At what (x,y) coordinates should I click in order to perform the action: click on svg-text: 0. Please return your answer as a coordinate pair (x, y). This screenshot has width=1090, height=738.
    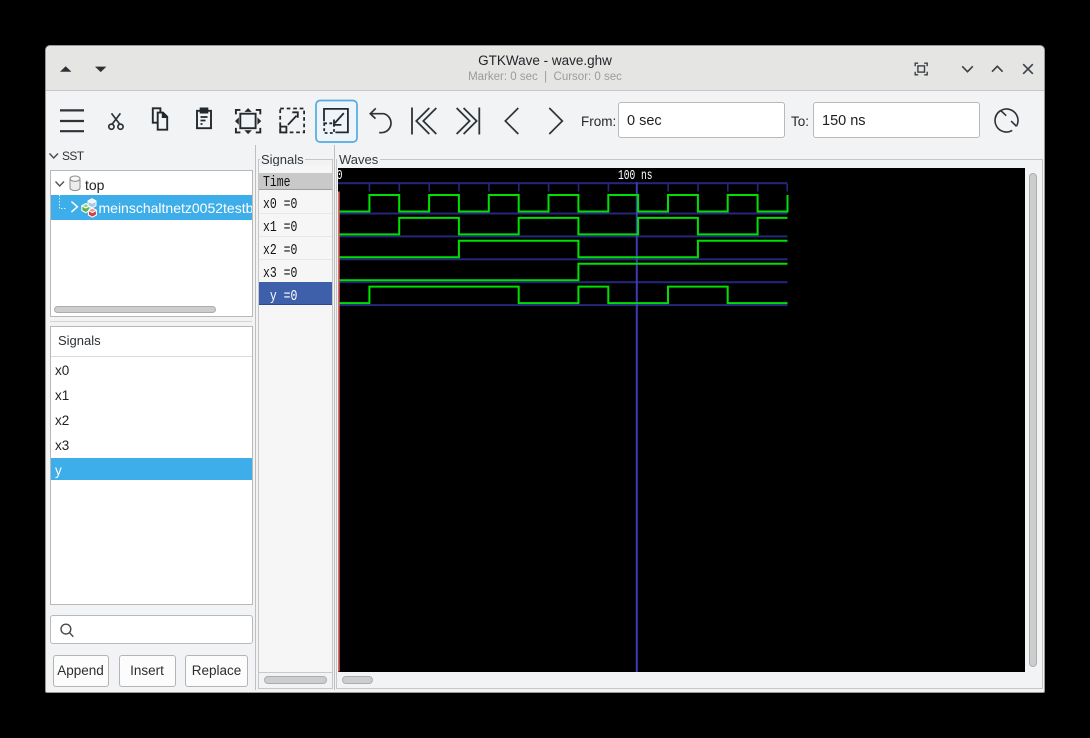
    Looking at the image, I should click on (340, 176).